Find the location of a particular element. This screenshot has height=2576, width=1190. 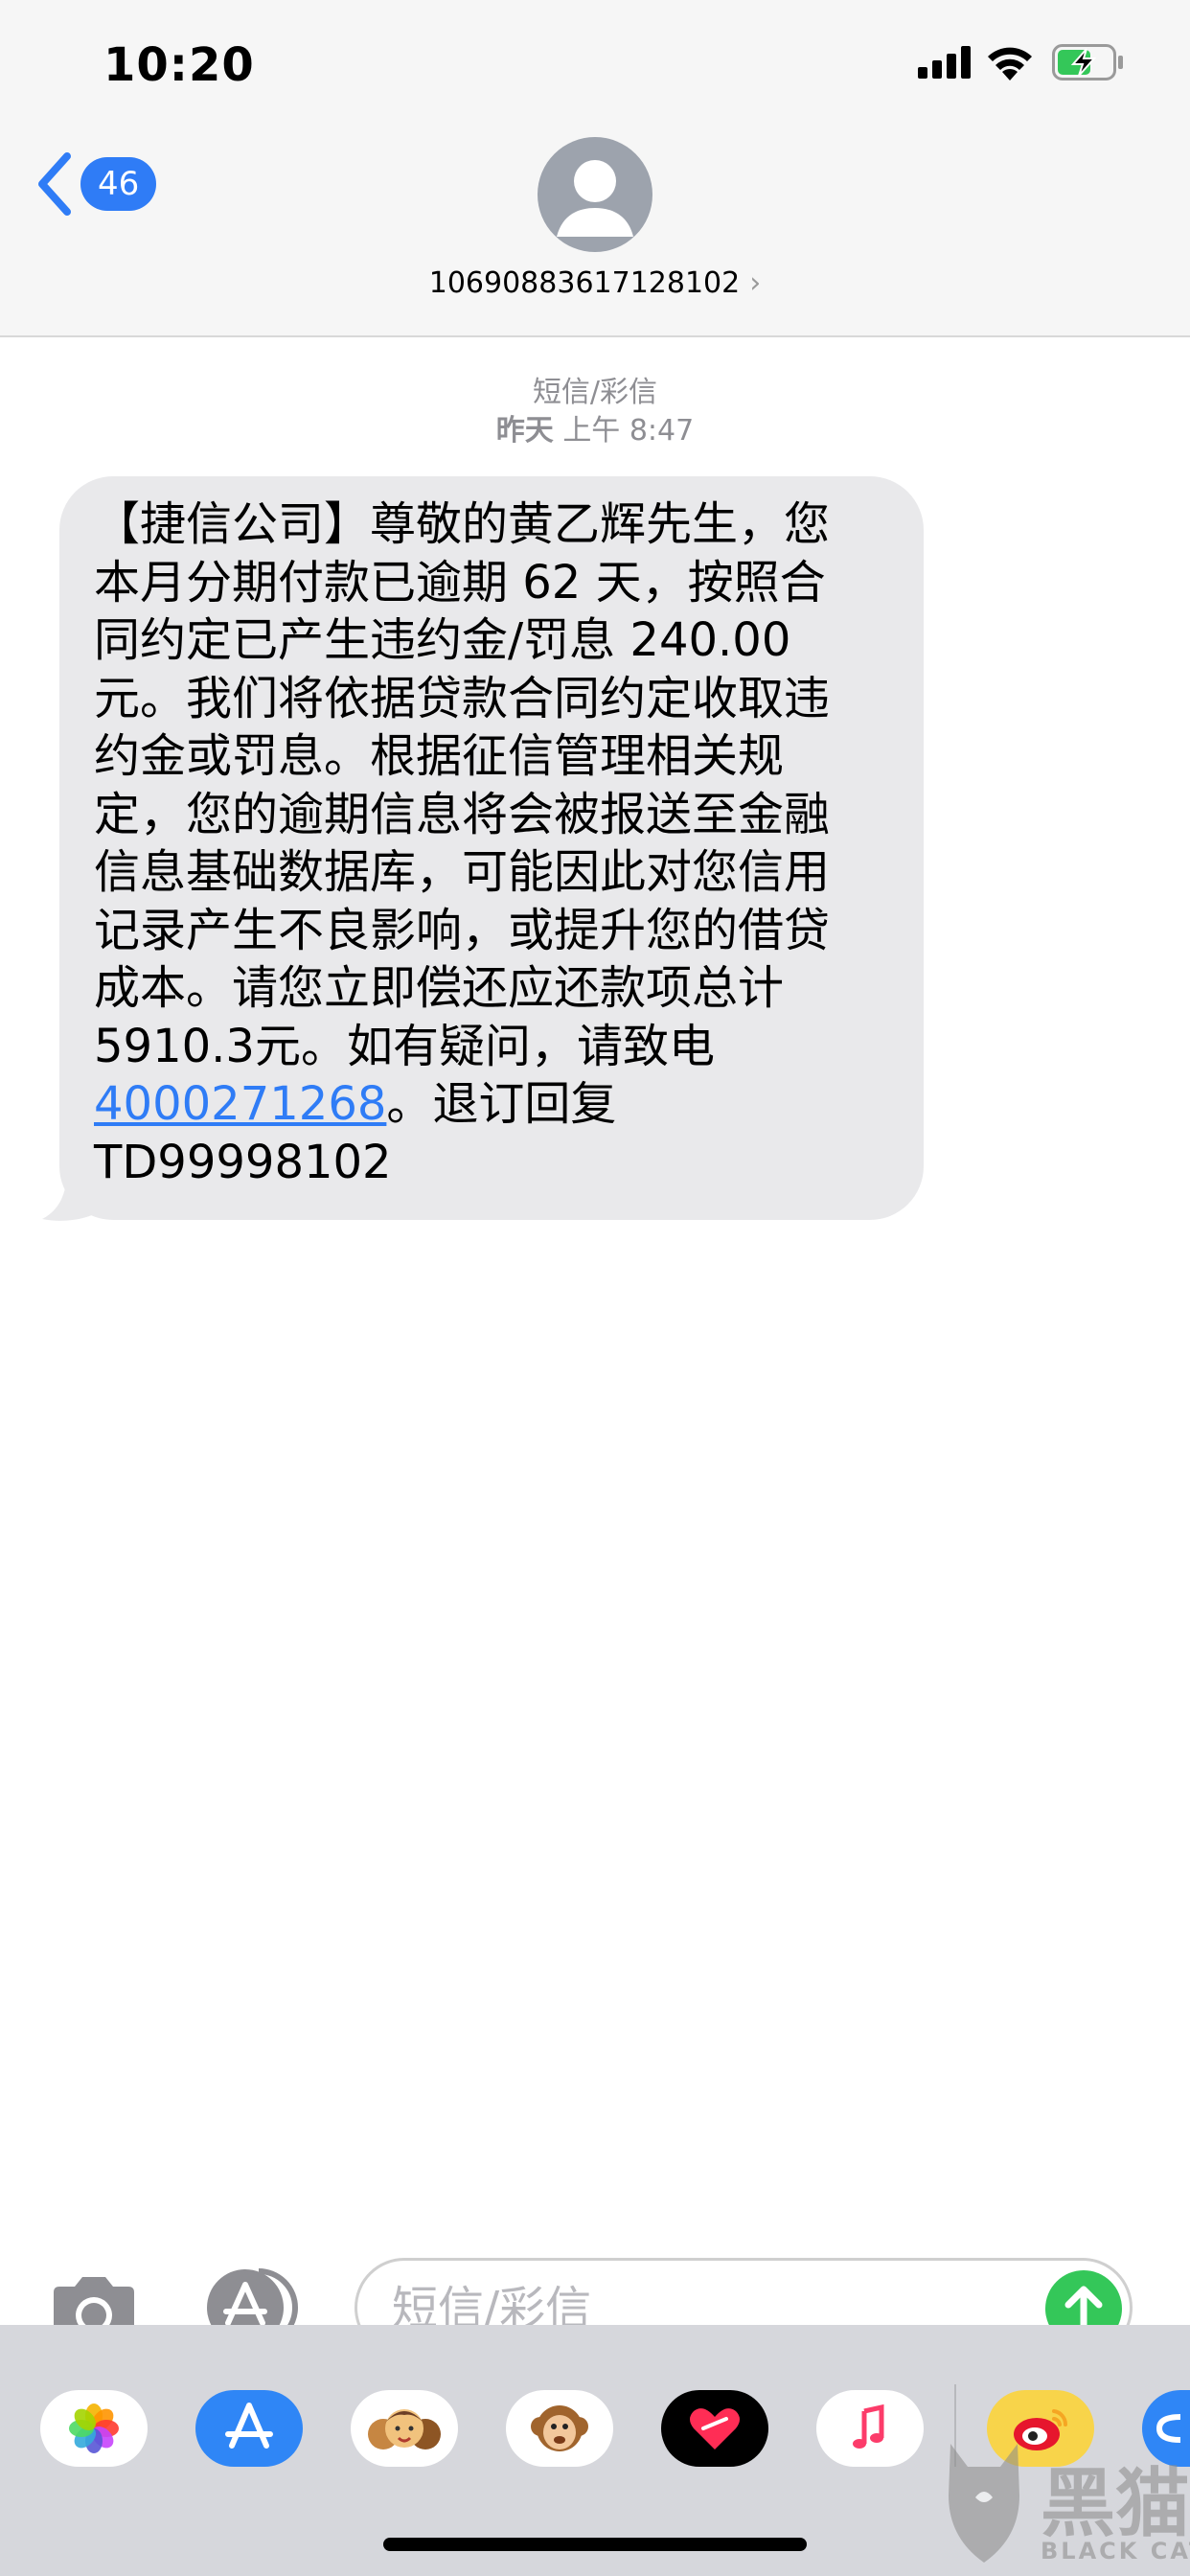

message-meta: 短信/彩信 昨天 上午 8:47 is located at coordinates (595, 412).